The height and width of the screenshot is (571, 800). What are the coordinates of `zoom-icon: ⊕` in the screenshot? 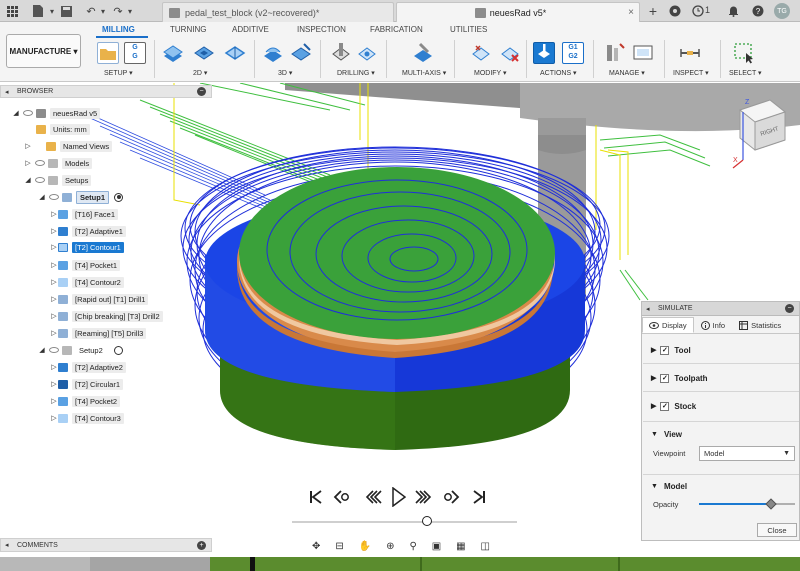 It's located at (390, 546).